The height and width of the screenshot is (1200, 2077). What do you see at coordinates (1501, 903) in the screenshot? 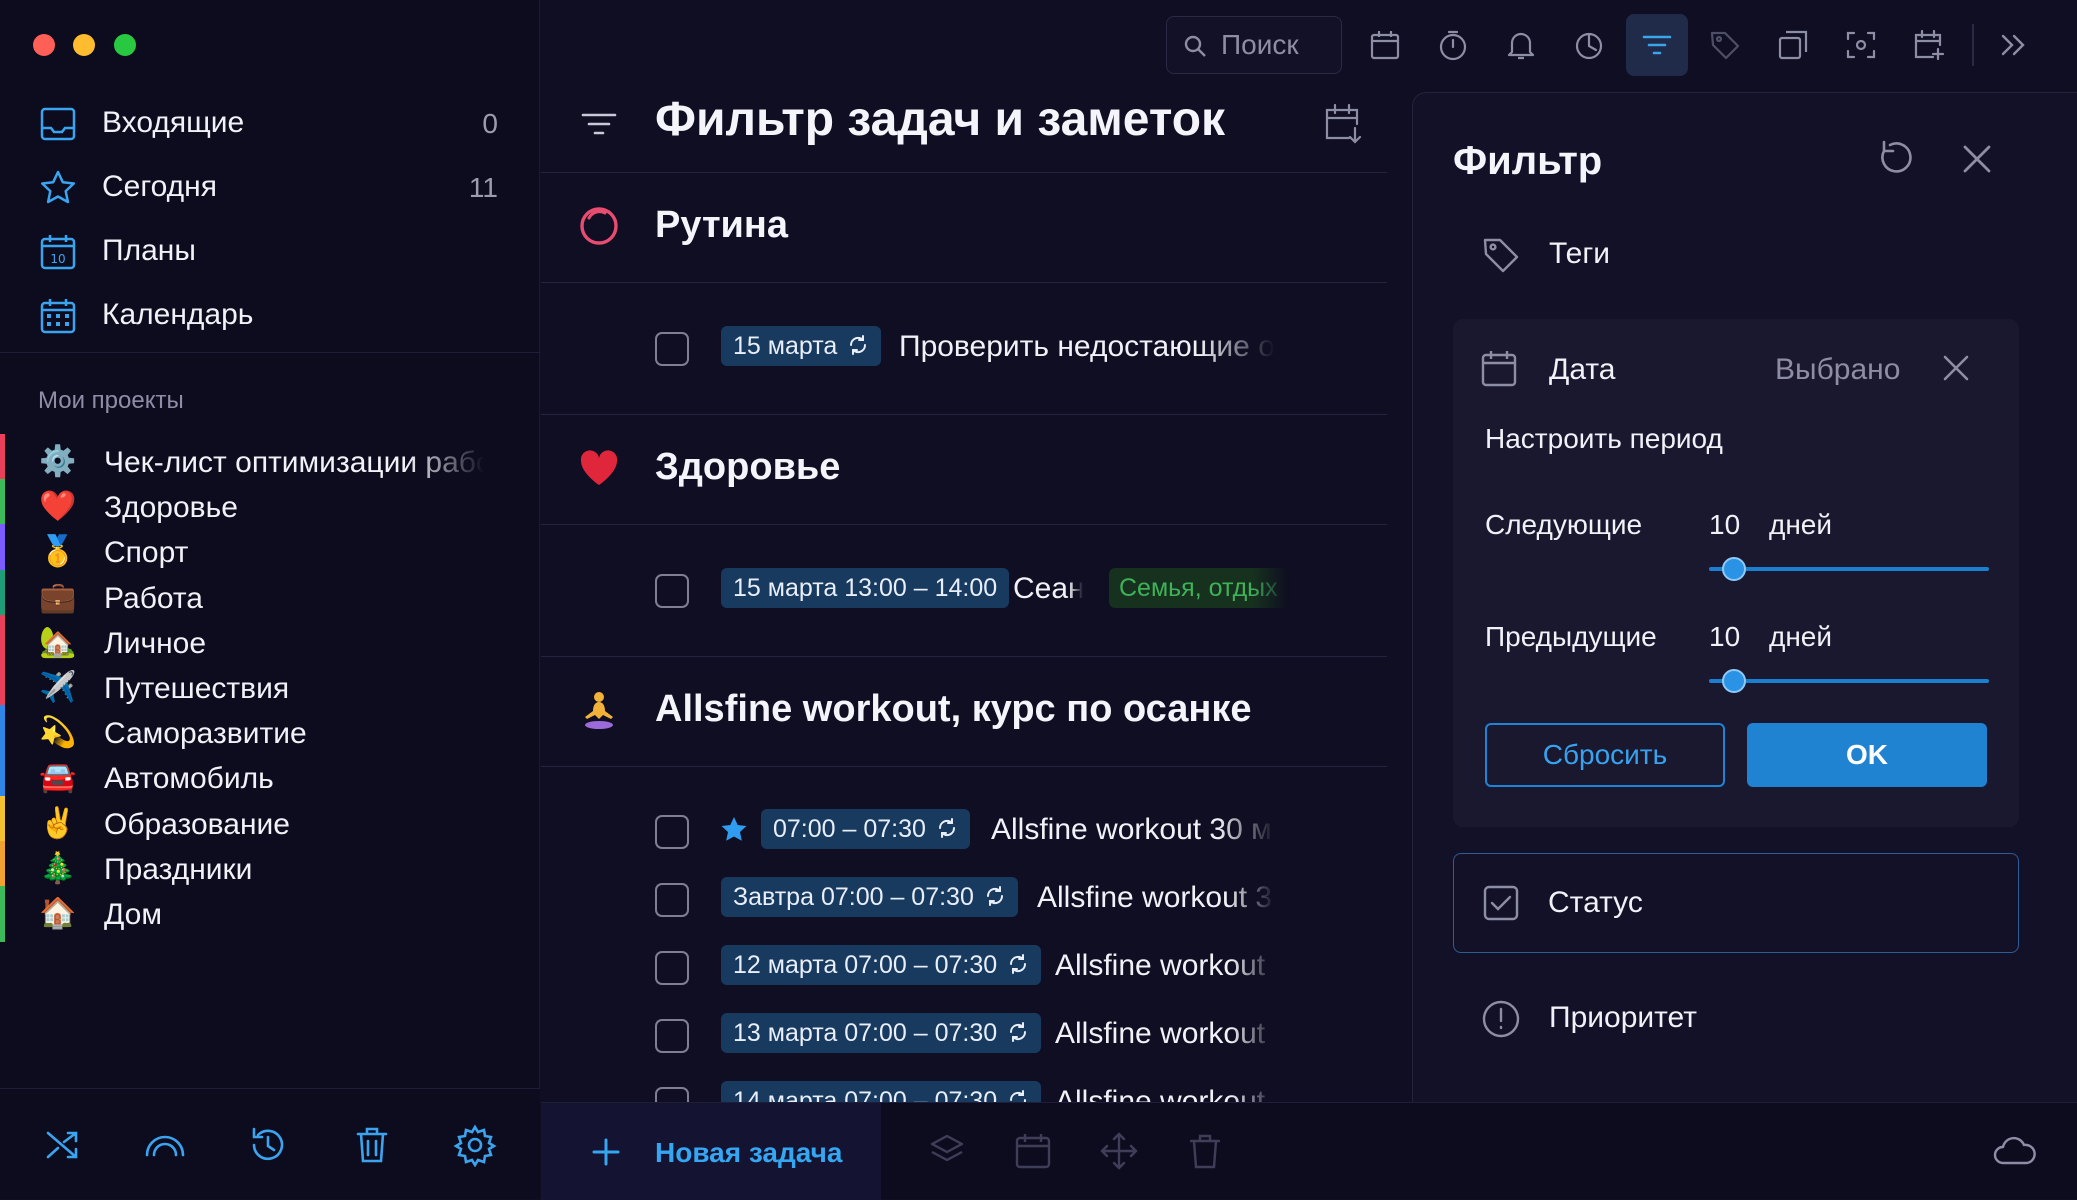
I see `checkbox-icon` at bounding box center [1501, 903].